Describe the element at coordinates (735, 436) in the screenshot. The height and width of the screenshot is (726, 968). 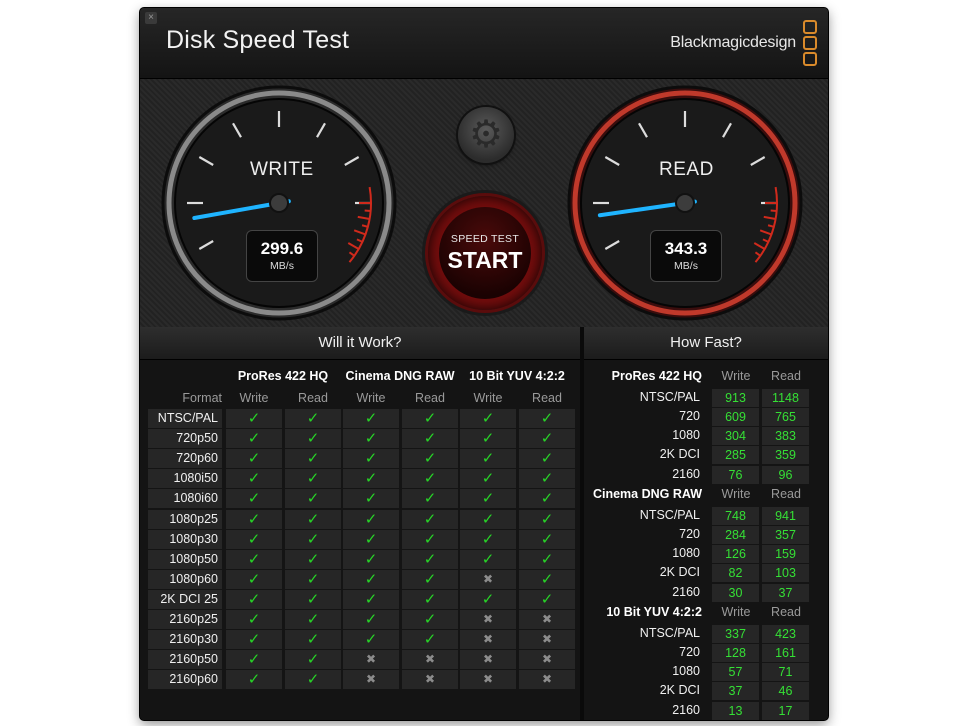
I see `write-fps-value: 304` at that location.